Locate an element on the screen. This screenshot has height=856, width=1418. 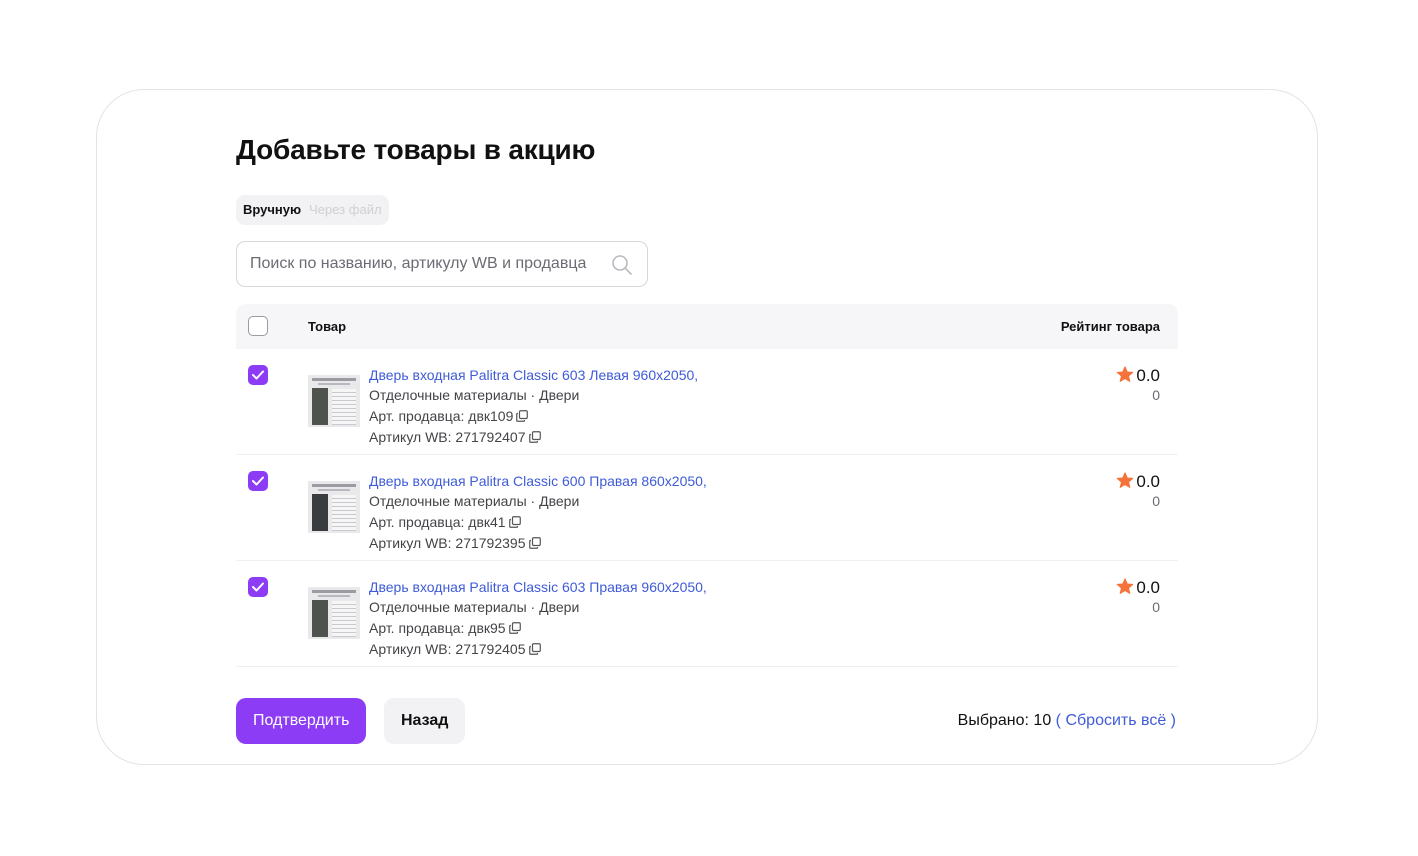
tab-from-file: Через файл is located at coordinates (345, 210).